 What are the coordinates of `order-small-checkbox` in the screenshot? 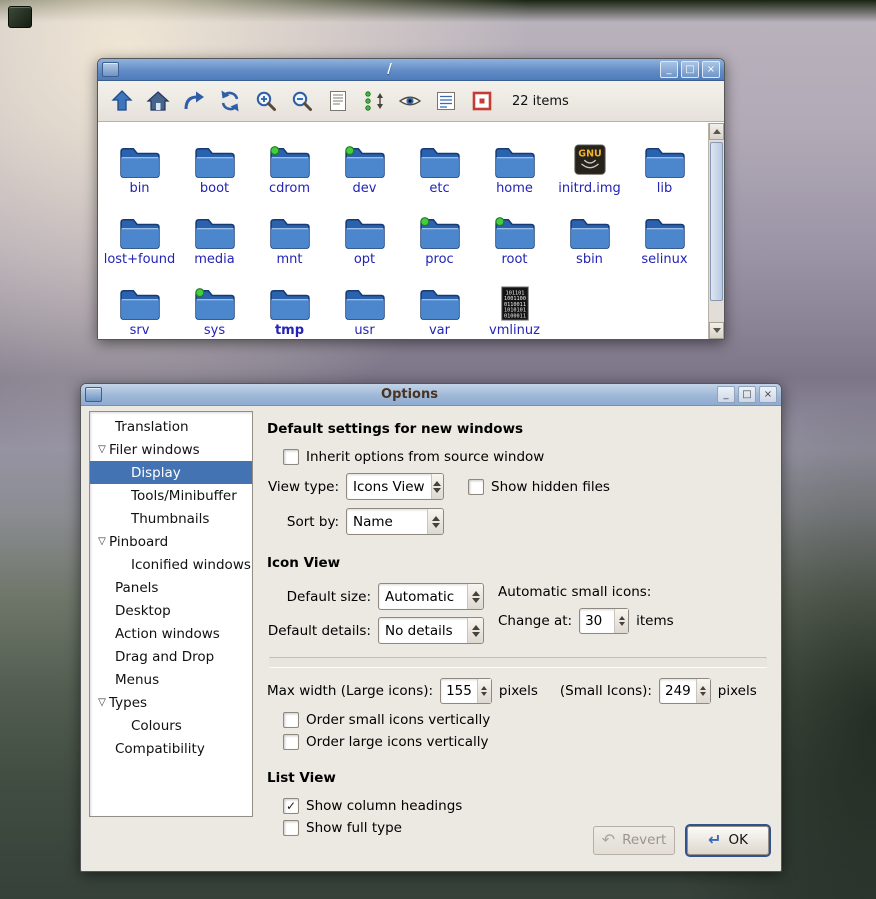 It's located at (291, 720).